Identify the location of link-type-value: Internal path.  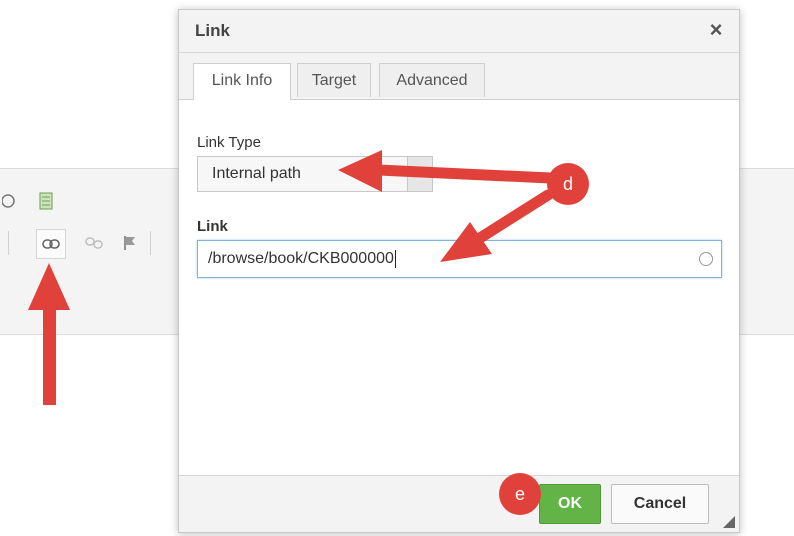
(256, 173).